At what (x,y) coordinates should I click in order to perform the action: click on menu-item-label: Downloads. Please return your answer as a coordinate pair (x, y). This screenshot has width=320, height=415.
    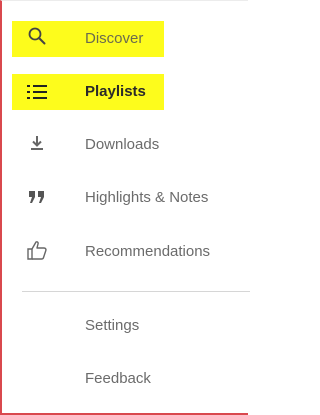
    Looking at the image, I should click on (122, 144).